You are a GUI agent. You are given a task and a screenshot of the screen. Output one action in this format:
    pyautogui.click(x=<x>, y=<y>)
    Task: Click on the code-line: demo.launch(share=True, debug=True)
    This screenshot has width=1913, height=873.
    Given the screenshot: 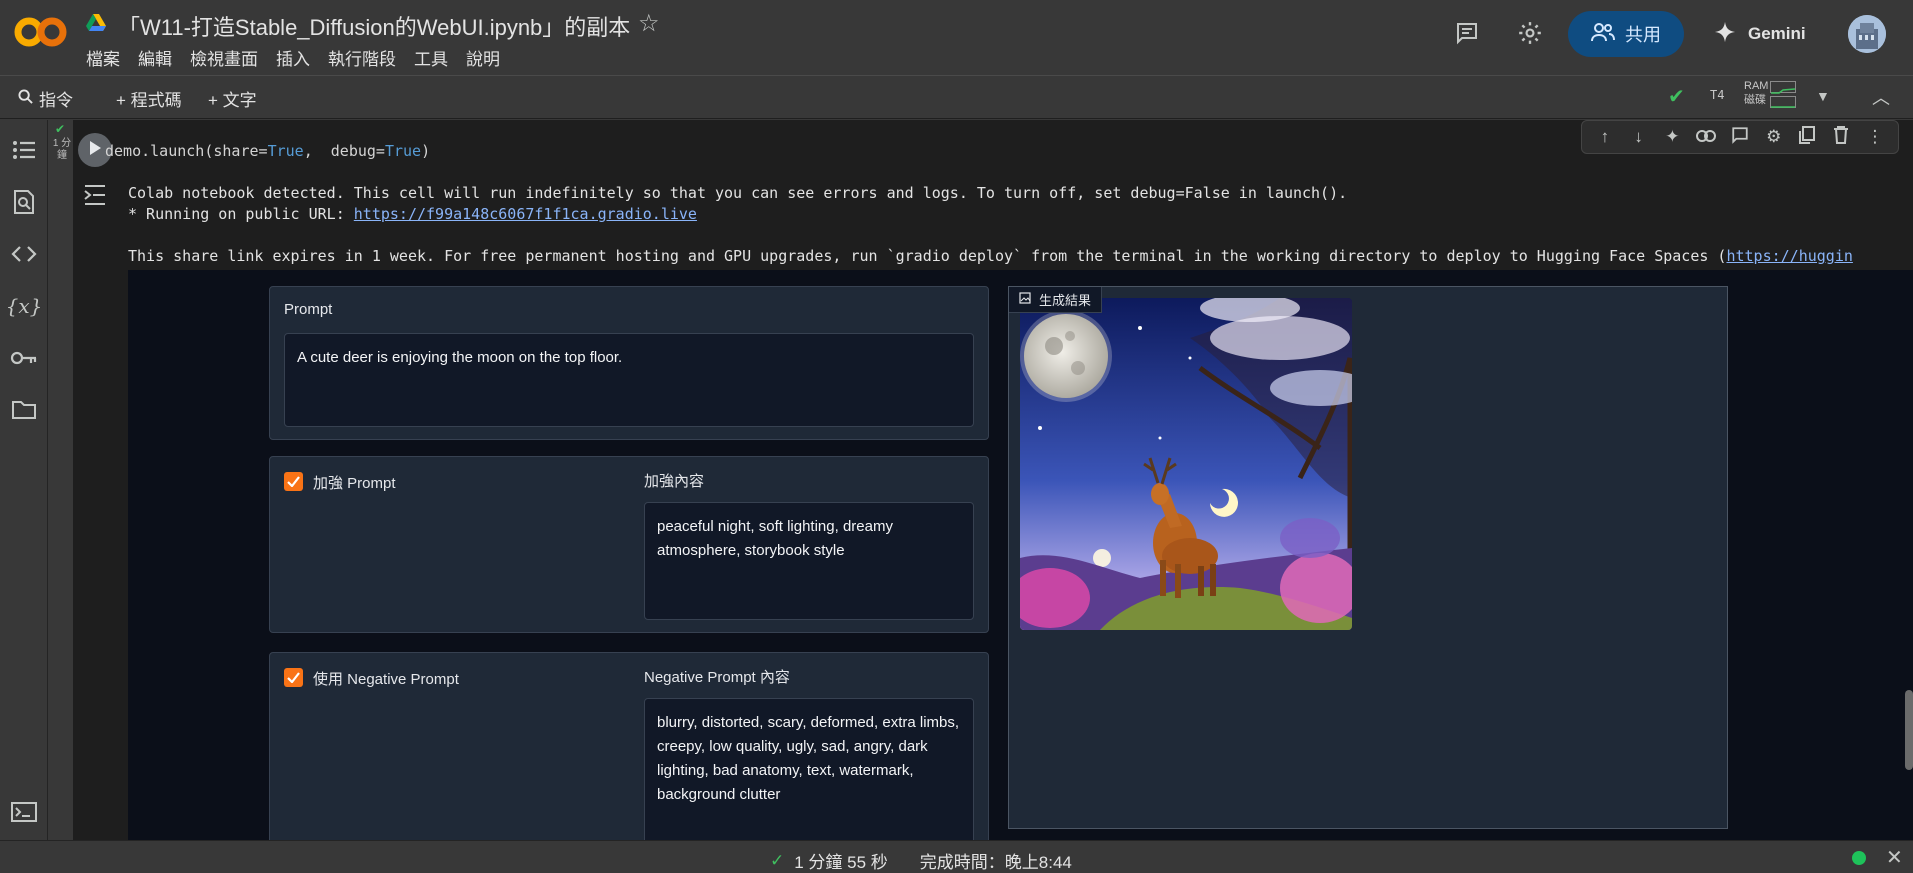 What is the action you would take?
    pyautogui.click(x=267, y=151)
    